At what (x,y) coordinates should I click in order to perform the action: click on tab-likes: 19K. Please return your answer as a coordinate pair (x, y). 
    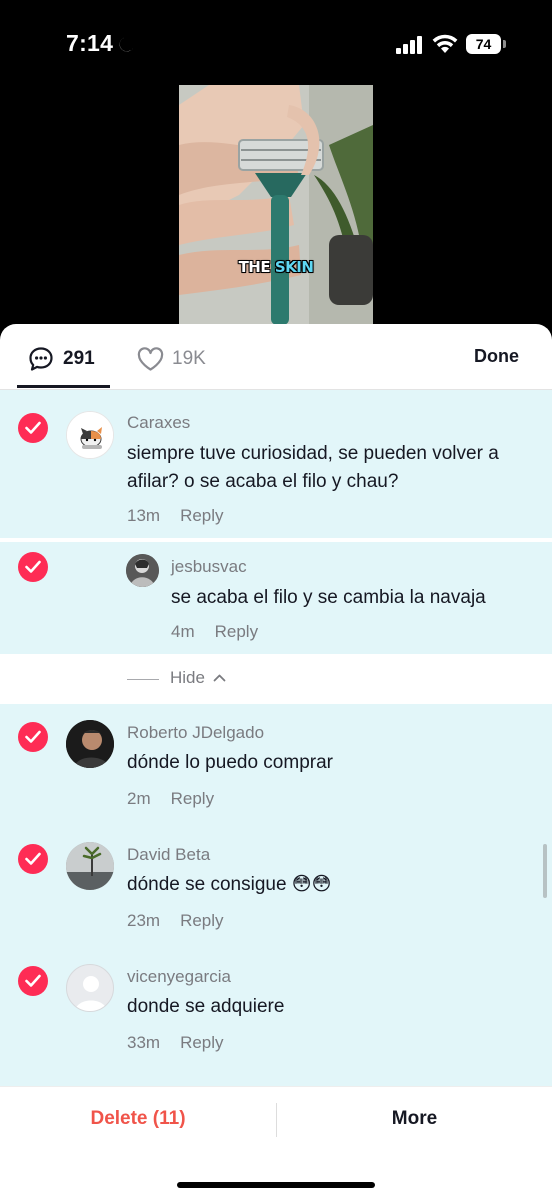
    Looking at the image, I should click on (171, 359).